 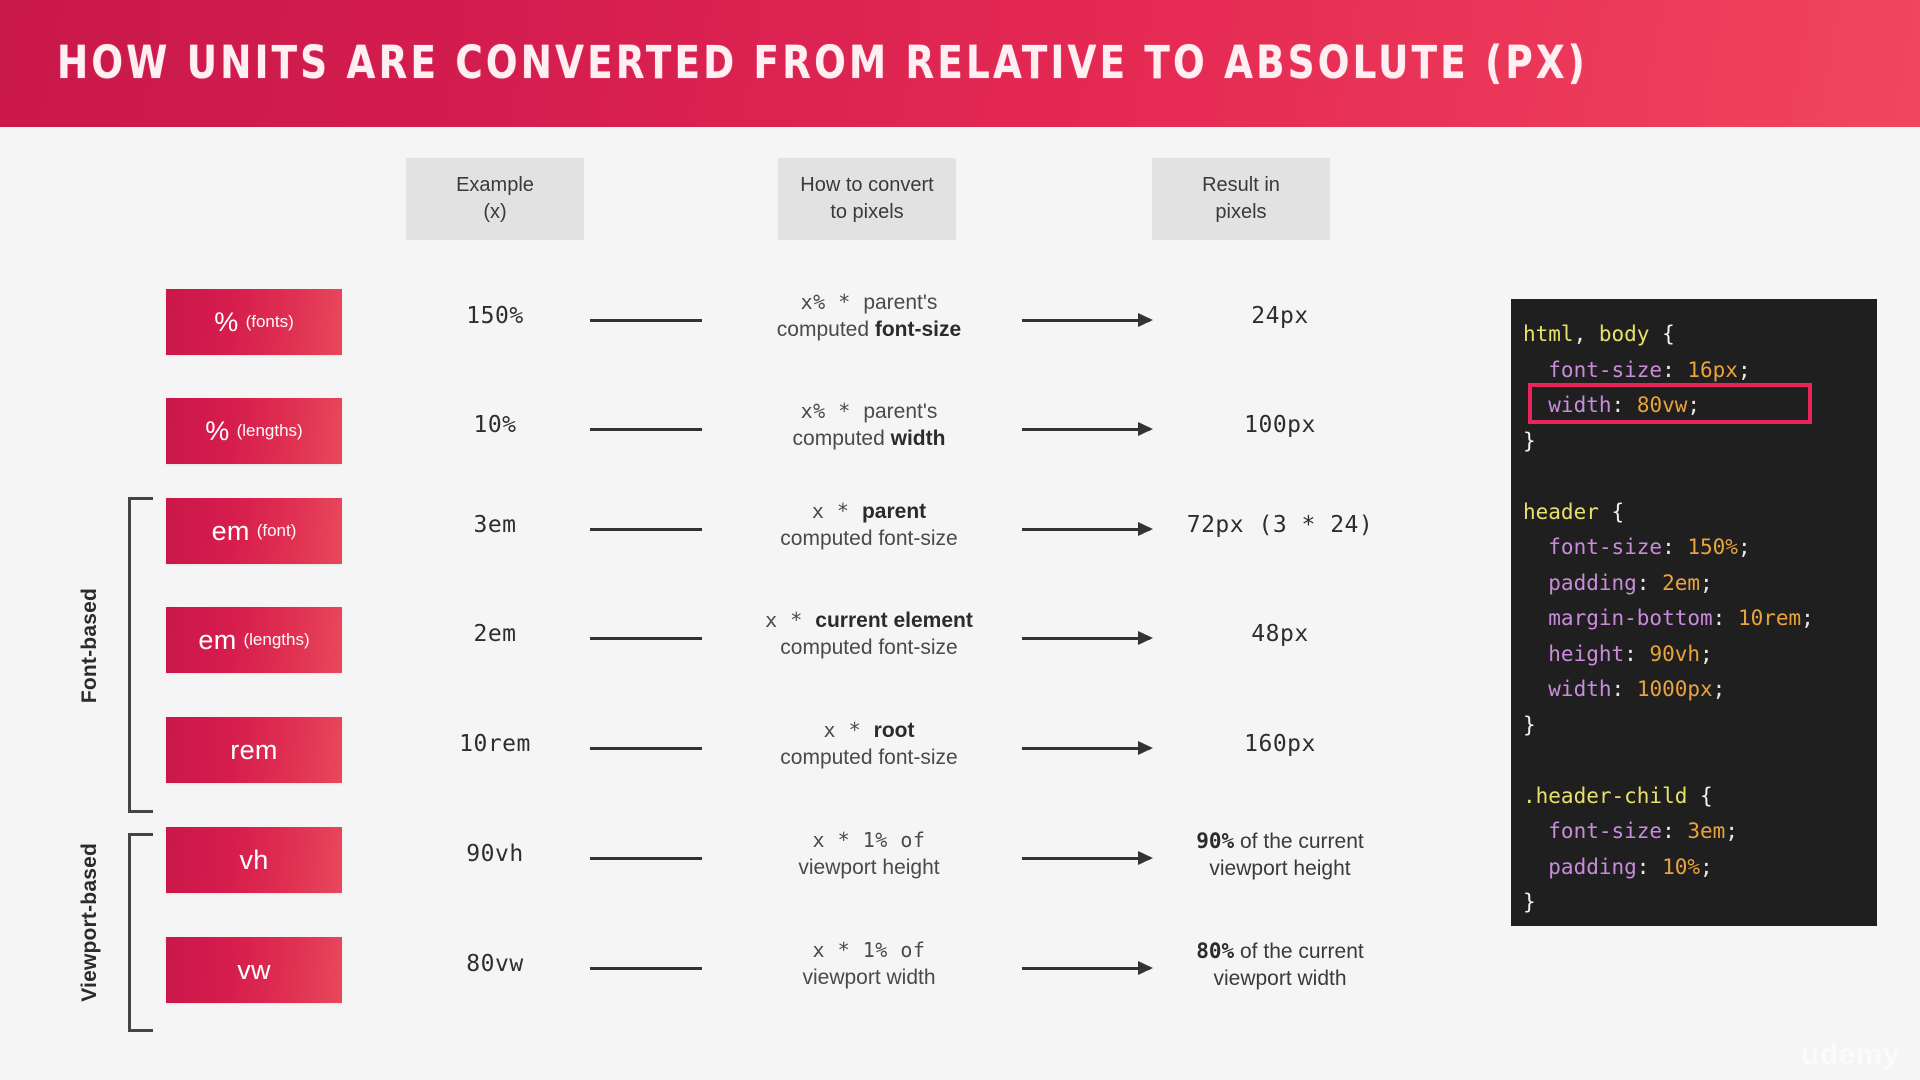 I want to click on result-line2: viewport width, so click(x=1280, y=978).